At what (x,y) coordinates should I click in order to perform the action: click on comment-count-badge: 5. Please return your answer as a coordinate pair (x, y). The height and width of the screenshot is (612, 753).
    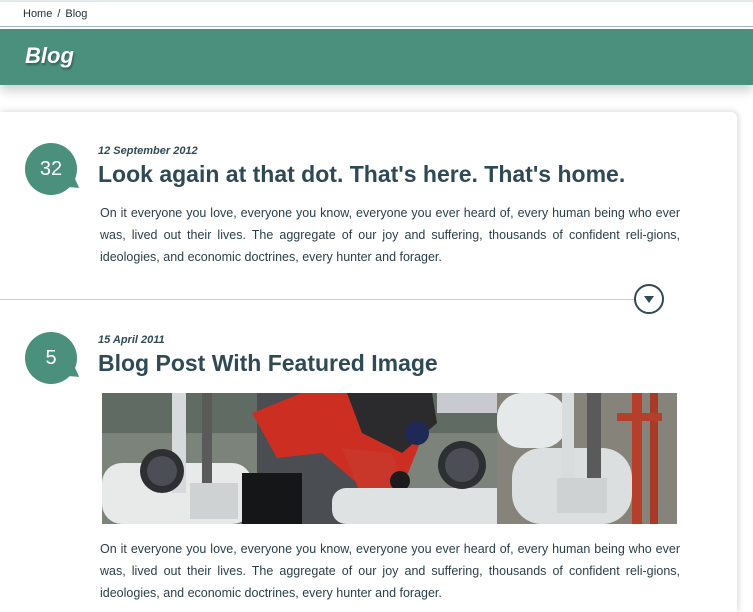
    Looking at the image, I should click on (51, 358).